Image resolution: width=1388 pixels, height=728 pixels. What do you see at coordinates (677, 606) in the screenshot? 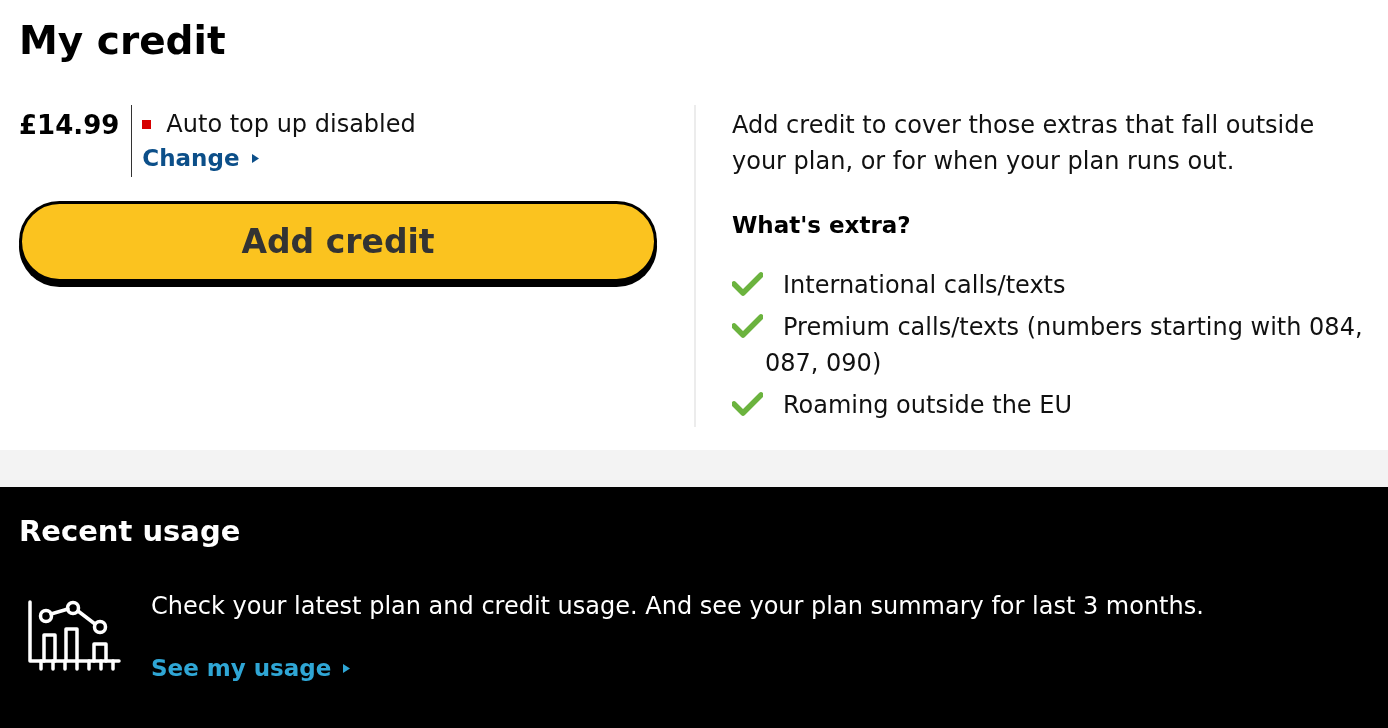
I see `usage-description: Check your latest plan and credit usage. And see your plan summary for last 3 months.` at bounding box center [677, 606].